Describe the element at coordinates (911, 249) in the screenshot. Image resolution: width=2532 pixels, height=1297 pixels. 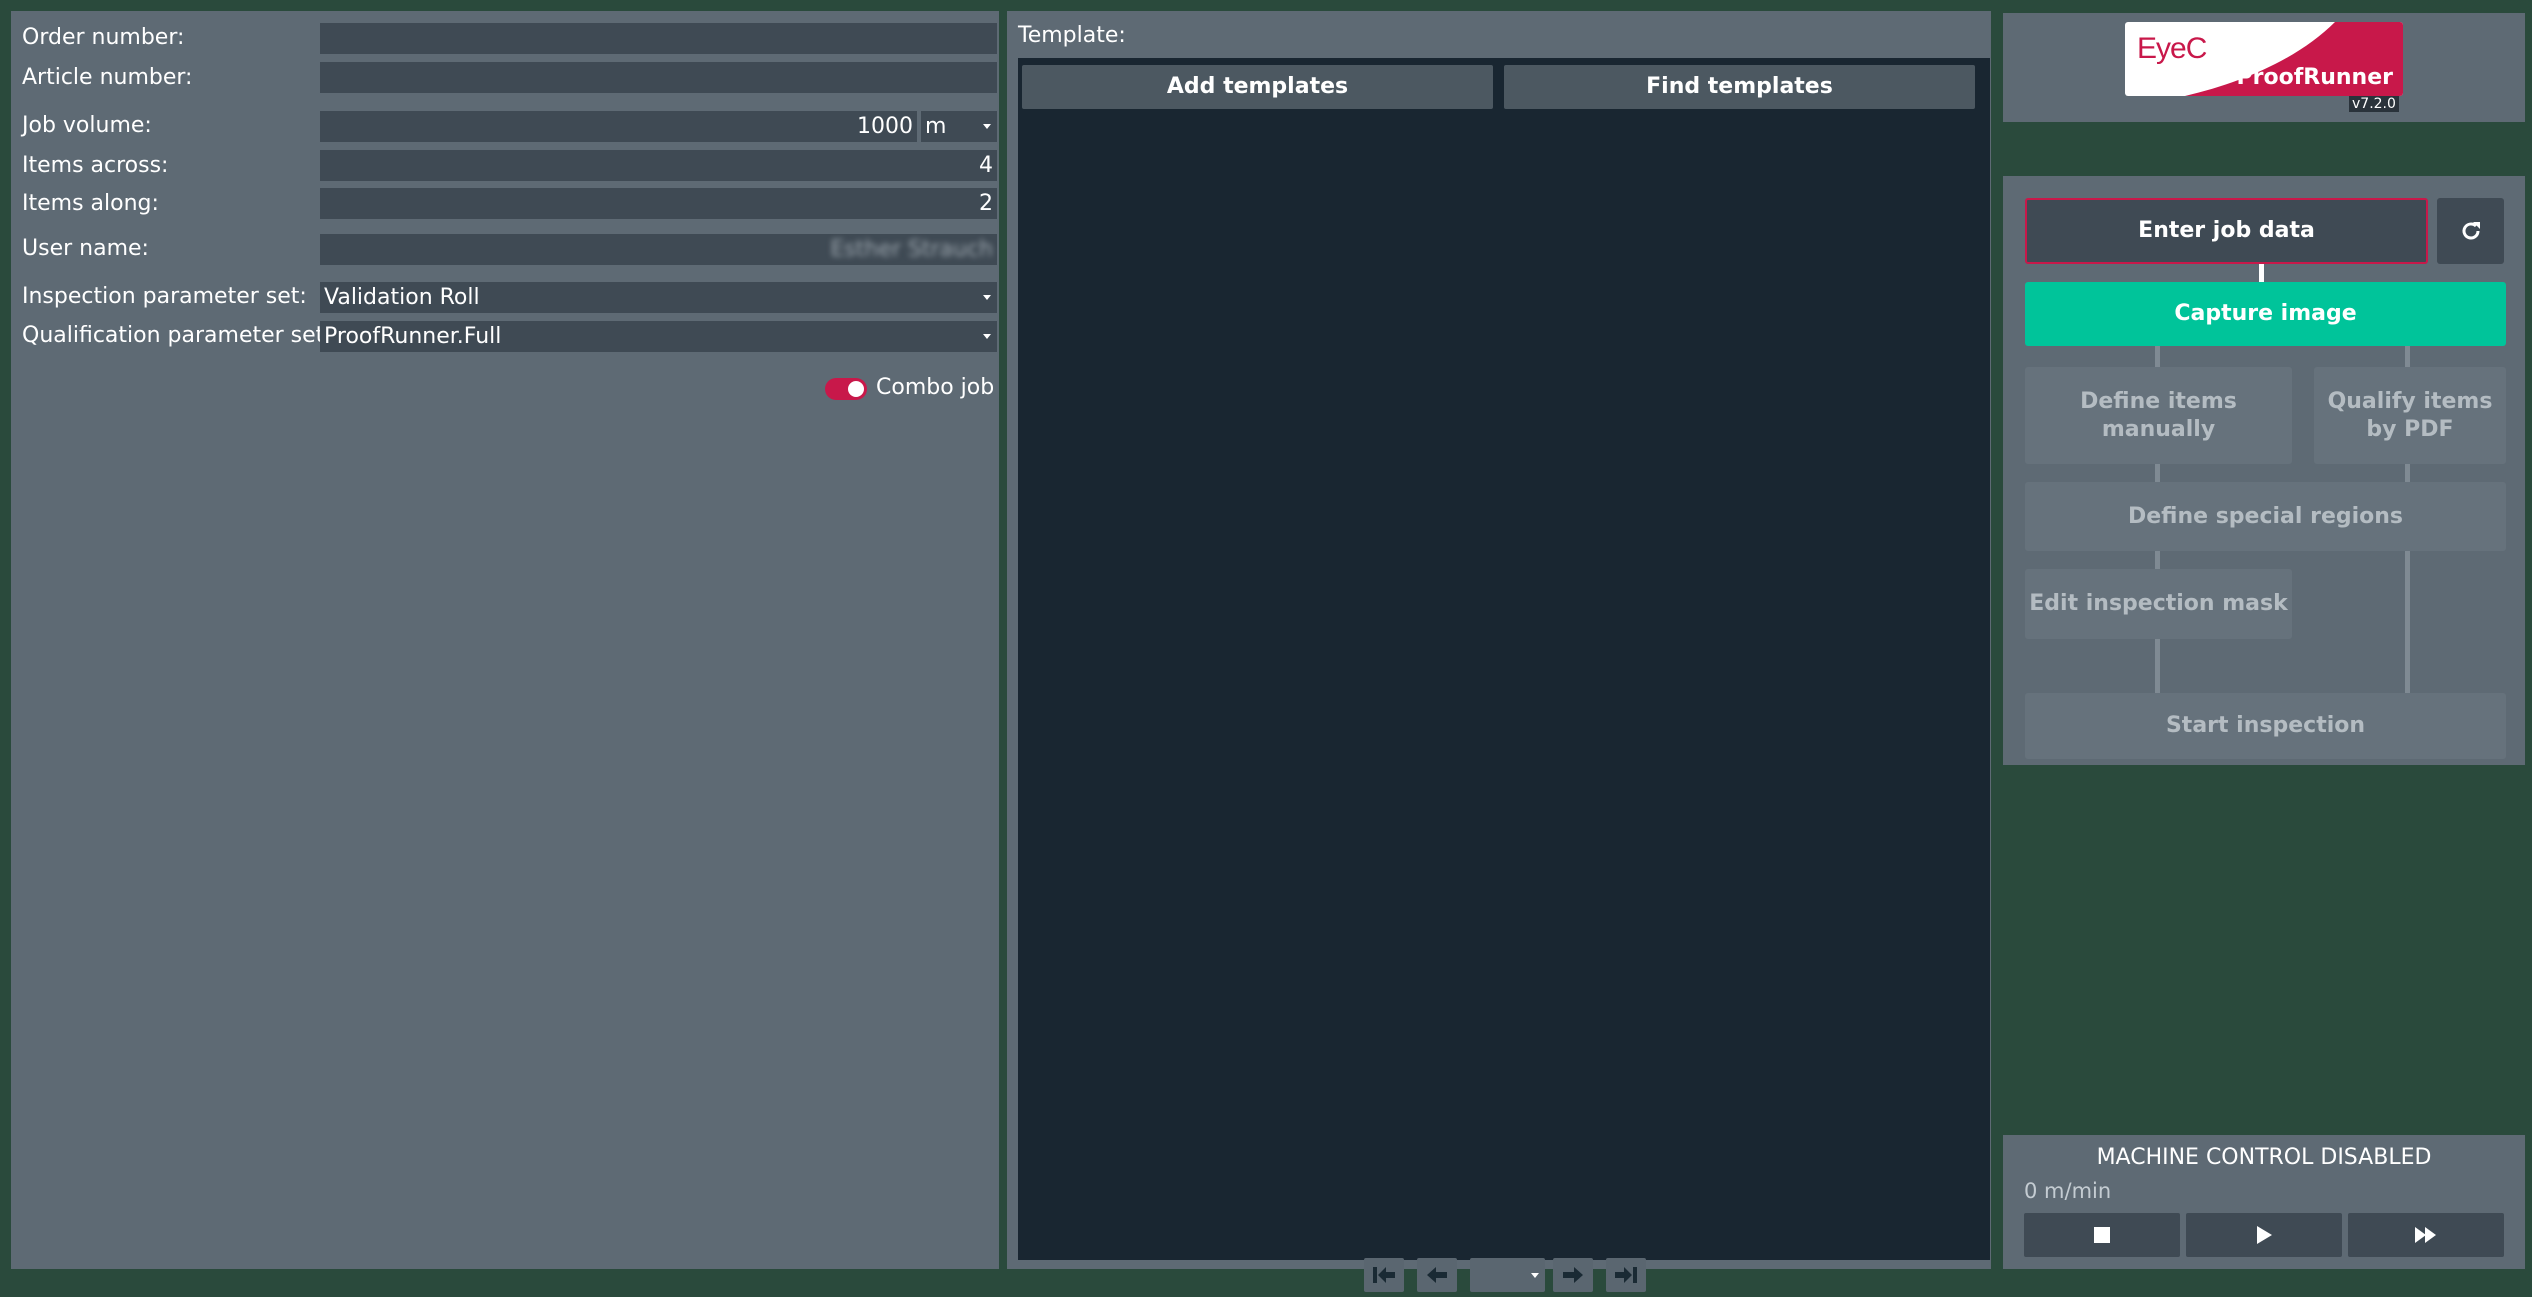
I see `user-name-value: Esther Strauch` at that location.